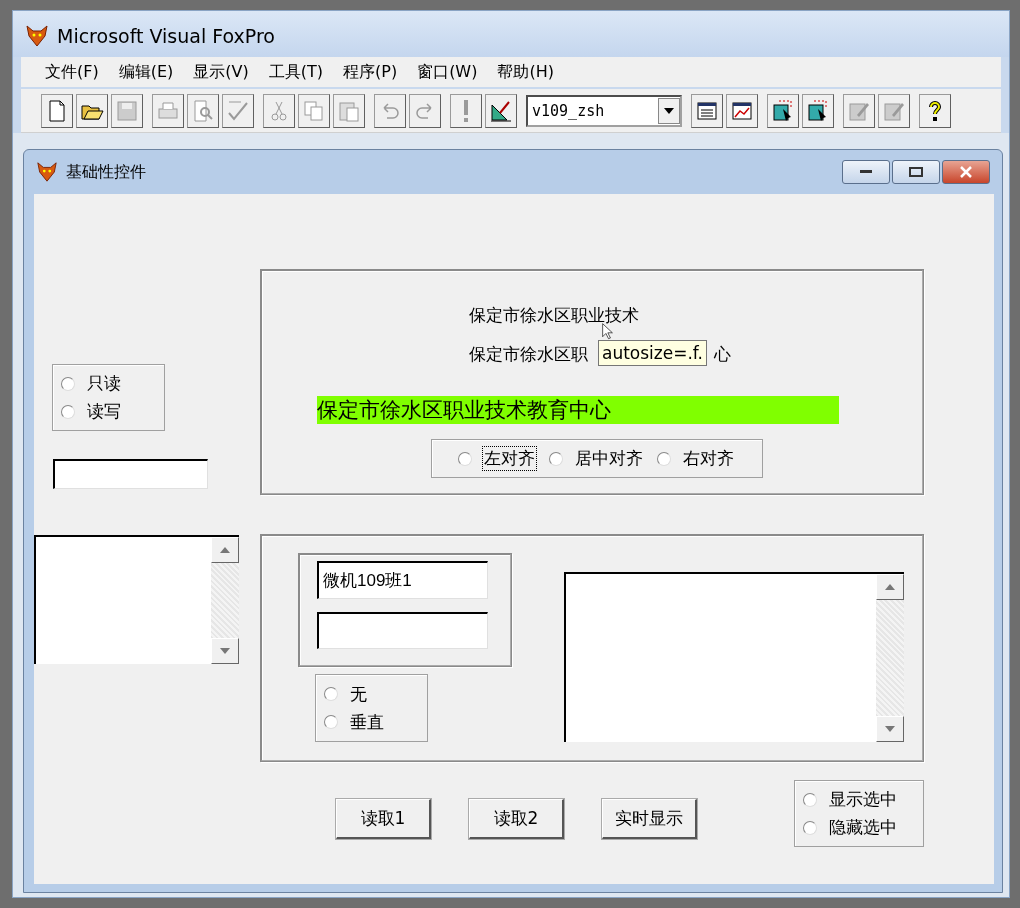  Describe the element at coordinates (604, 110) in the screenshot. I see `project-combo: v109_zsh` at that location.